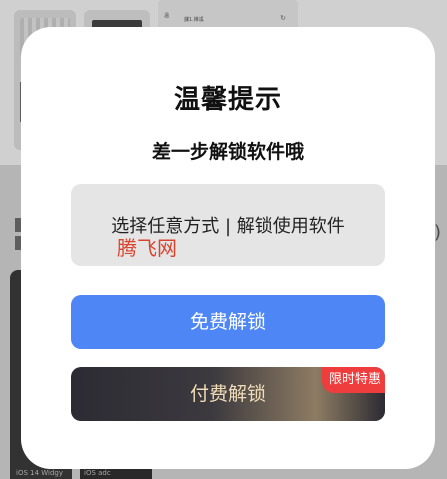 Image resolution: width=447 pixels, height=479 pixels. I want to click on dialog-title: 温馨提示, so click(227, 100).